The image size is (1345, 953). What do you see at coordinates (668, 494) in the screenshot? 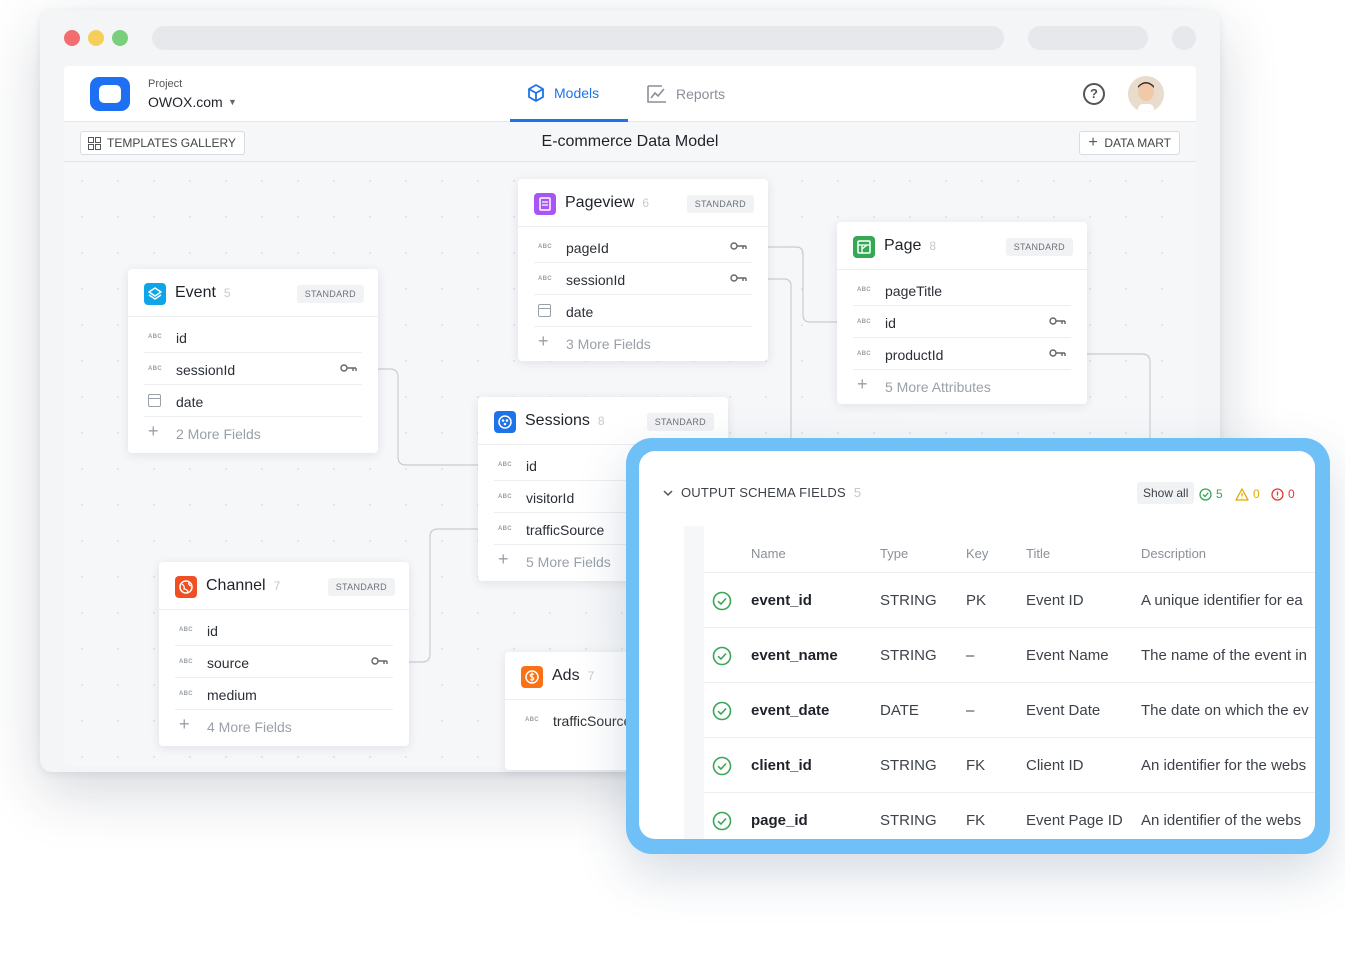
I see `chevron-down-icon` at bounding box center [668, 494].